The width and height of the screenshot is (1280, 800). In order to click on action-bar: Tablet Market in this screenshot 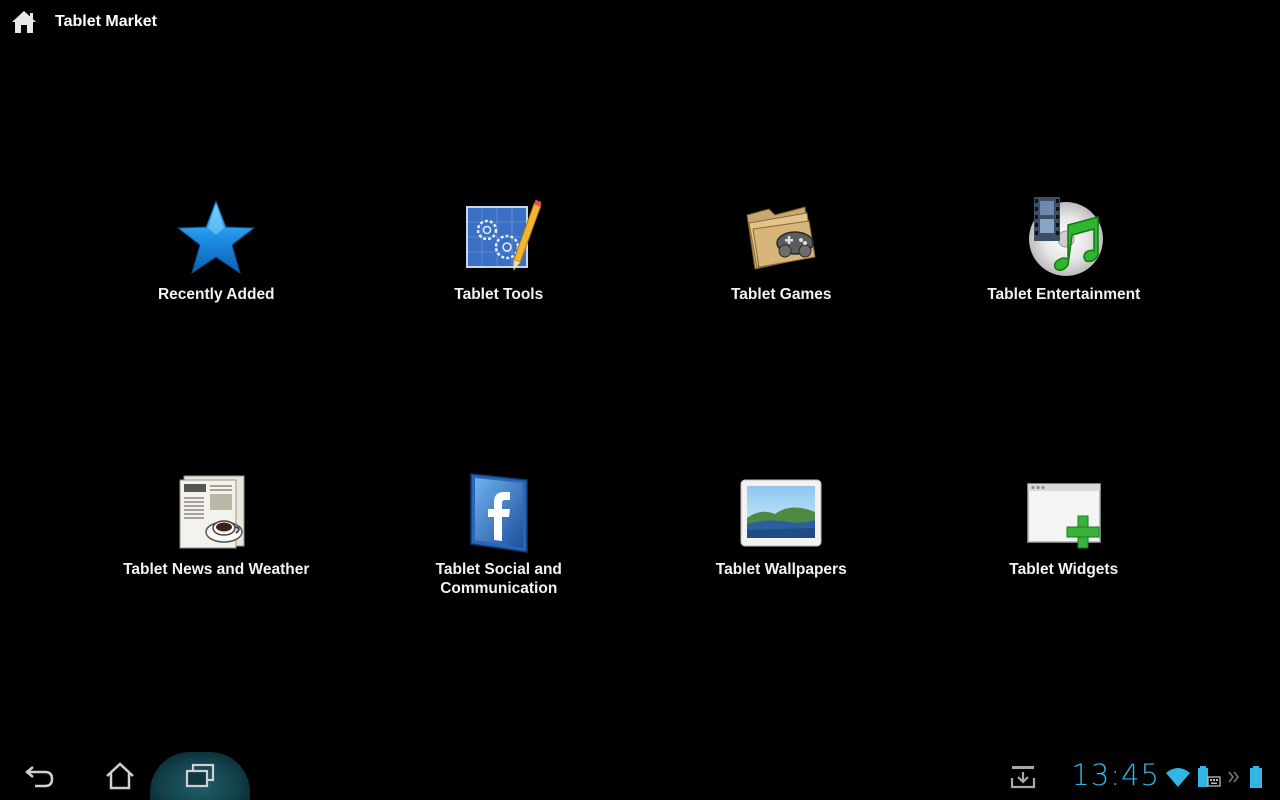, I will do `click(640, 22)`.